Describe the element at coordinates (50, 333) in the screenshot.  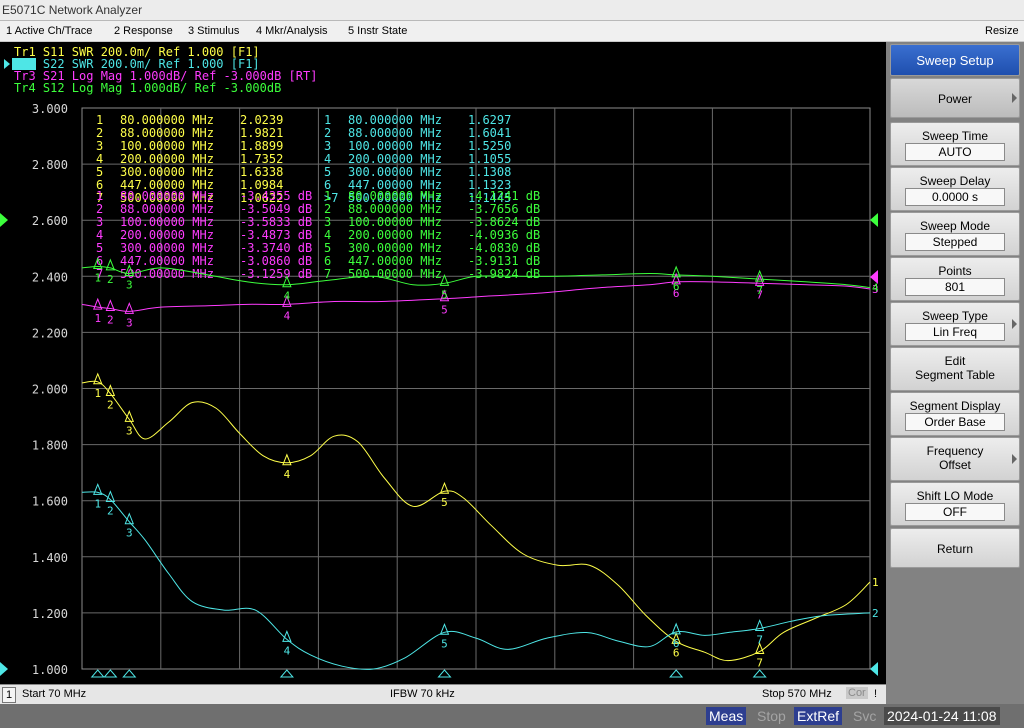
I see `y-tick-label: 2.200` at that location.